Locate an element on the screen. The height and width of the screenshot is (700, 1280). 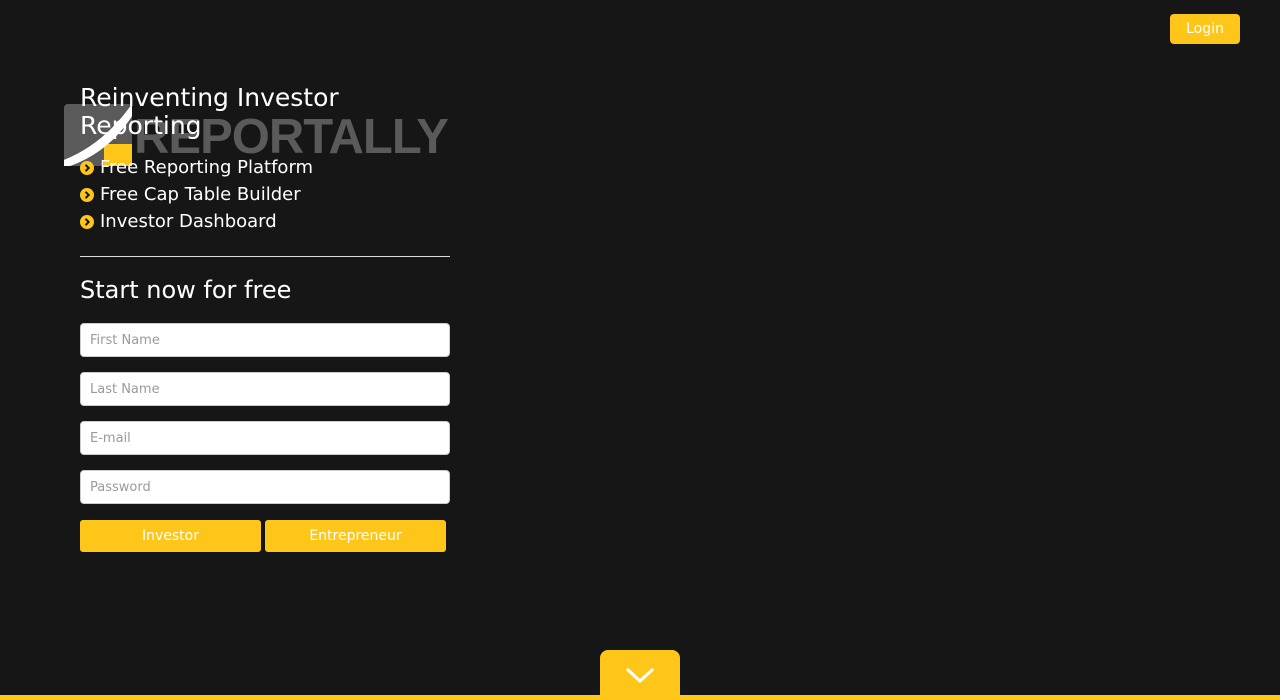
feature-item: Free Reporting Platform is located at coordinates (196, 167).